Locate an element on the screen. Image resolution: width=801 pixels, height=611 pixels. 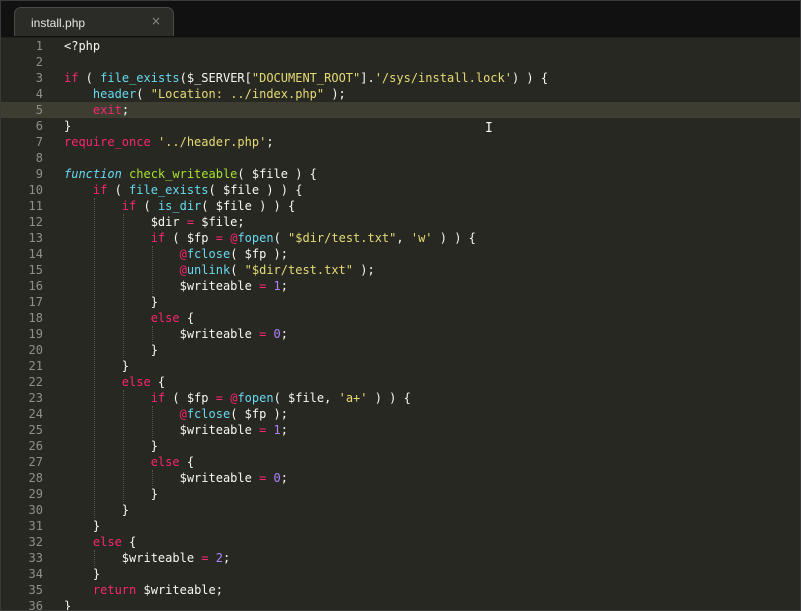
code-token: $writeable; is located at coordinates (179, 590).